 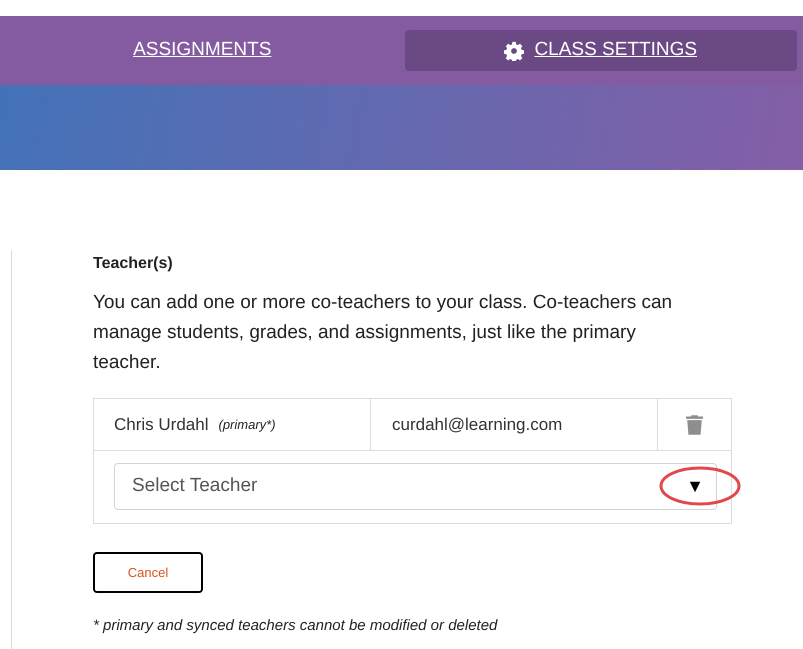 What do you see at coordinates (514, 50) in the screenshot?
I see `gear-icon` at bounding box center [514, 50].